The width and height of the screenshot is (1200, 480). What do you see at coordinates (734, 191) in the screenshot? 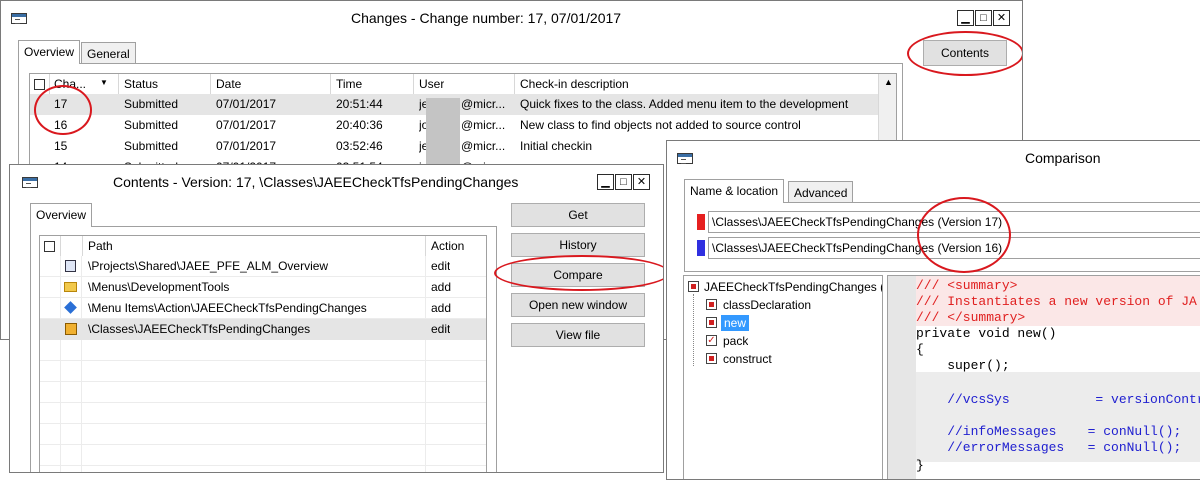
I see `tab-name-and-location: Name & location` at bounding box center [734, 191].